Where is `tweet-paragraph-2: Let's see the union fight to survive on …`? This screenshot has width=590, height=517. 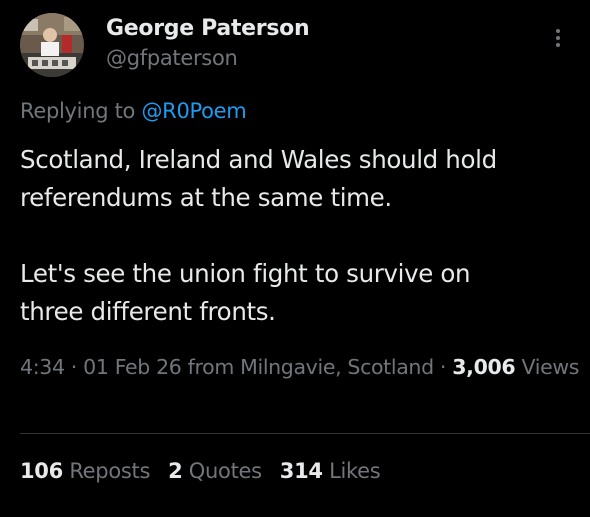
tweet-paragraph-2: Let's see the union fight to survive on … is located at coordinates (245, 292).